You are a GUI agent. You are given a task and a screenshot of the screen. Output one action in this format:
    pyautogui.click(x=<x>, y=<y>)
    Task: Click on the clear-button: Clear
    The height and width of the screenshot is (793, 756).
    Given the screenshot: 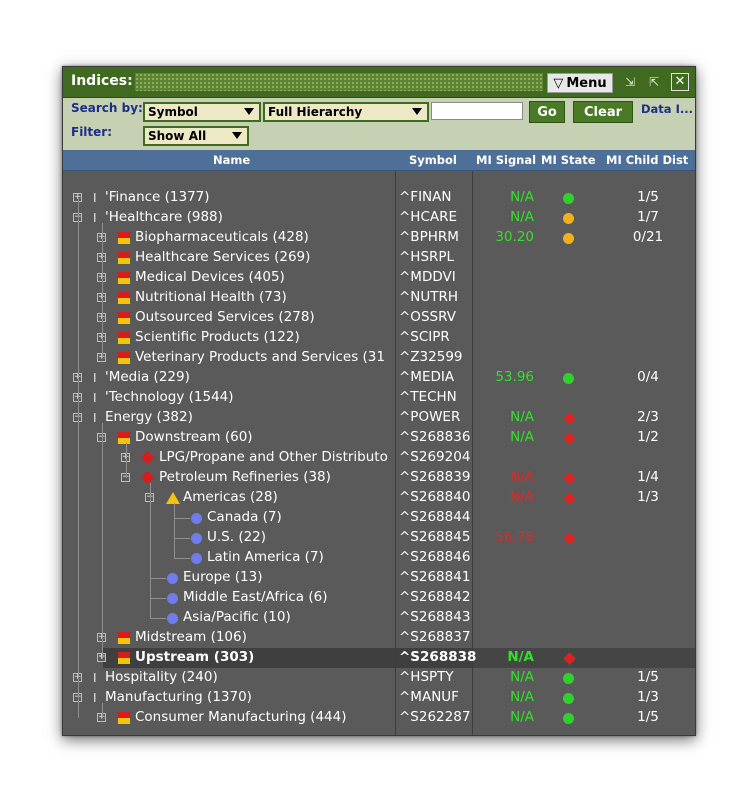 What is the action you would take?
    pyautogui.click(x=603, y=112)
    